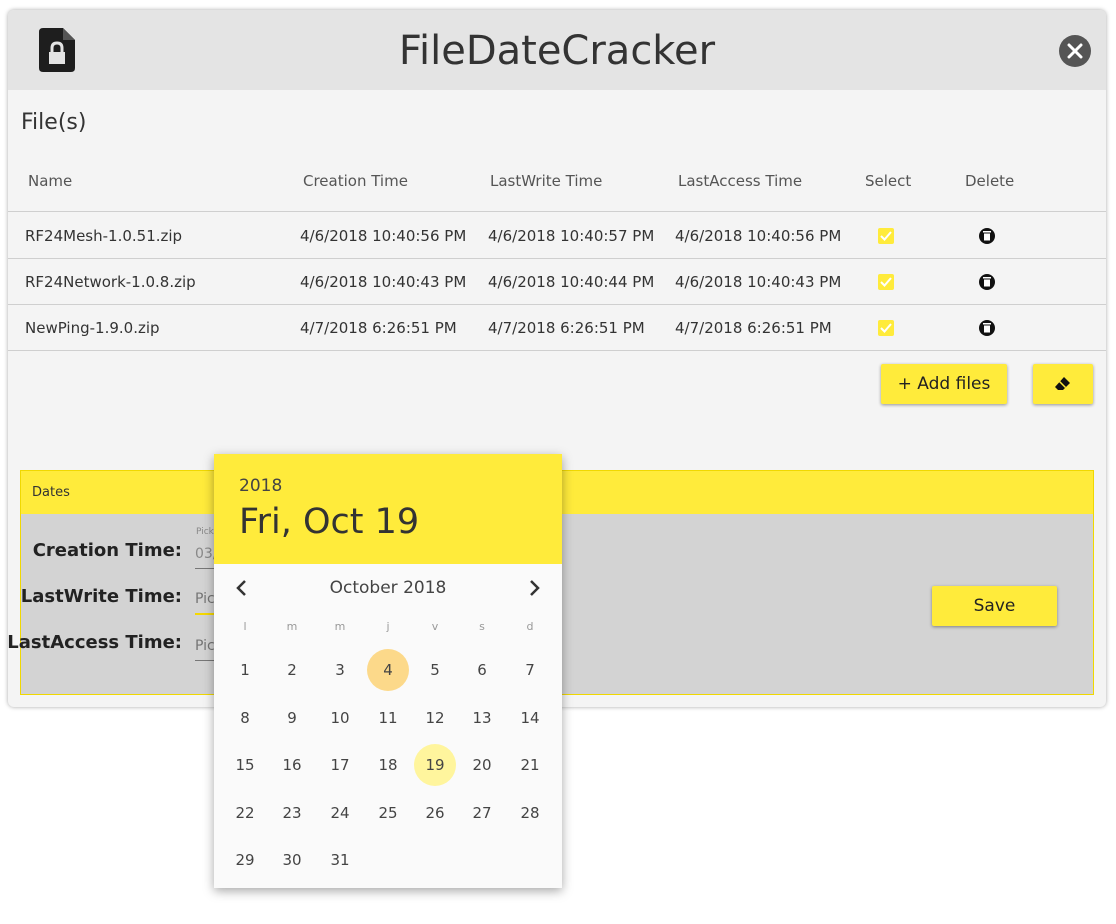  I want to click on app-title: FileDateCracker, so click(557, 51).